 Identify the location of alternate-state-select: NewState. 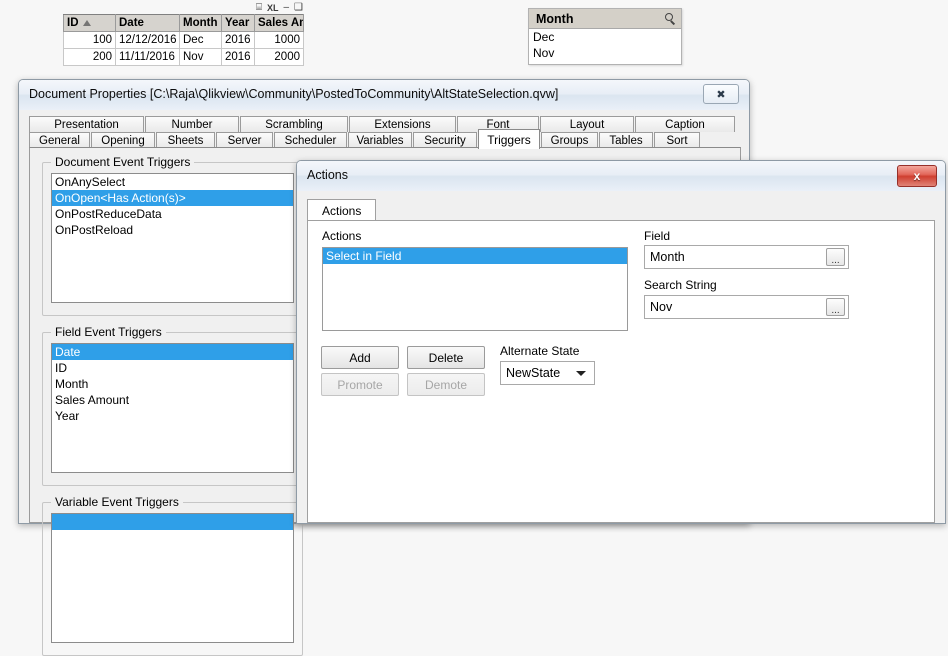
(547, 373).